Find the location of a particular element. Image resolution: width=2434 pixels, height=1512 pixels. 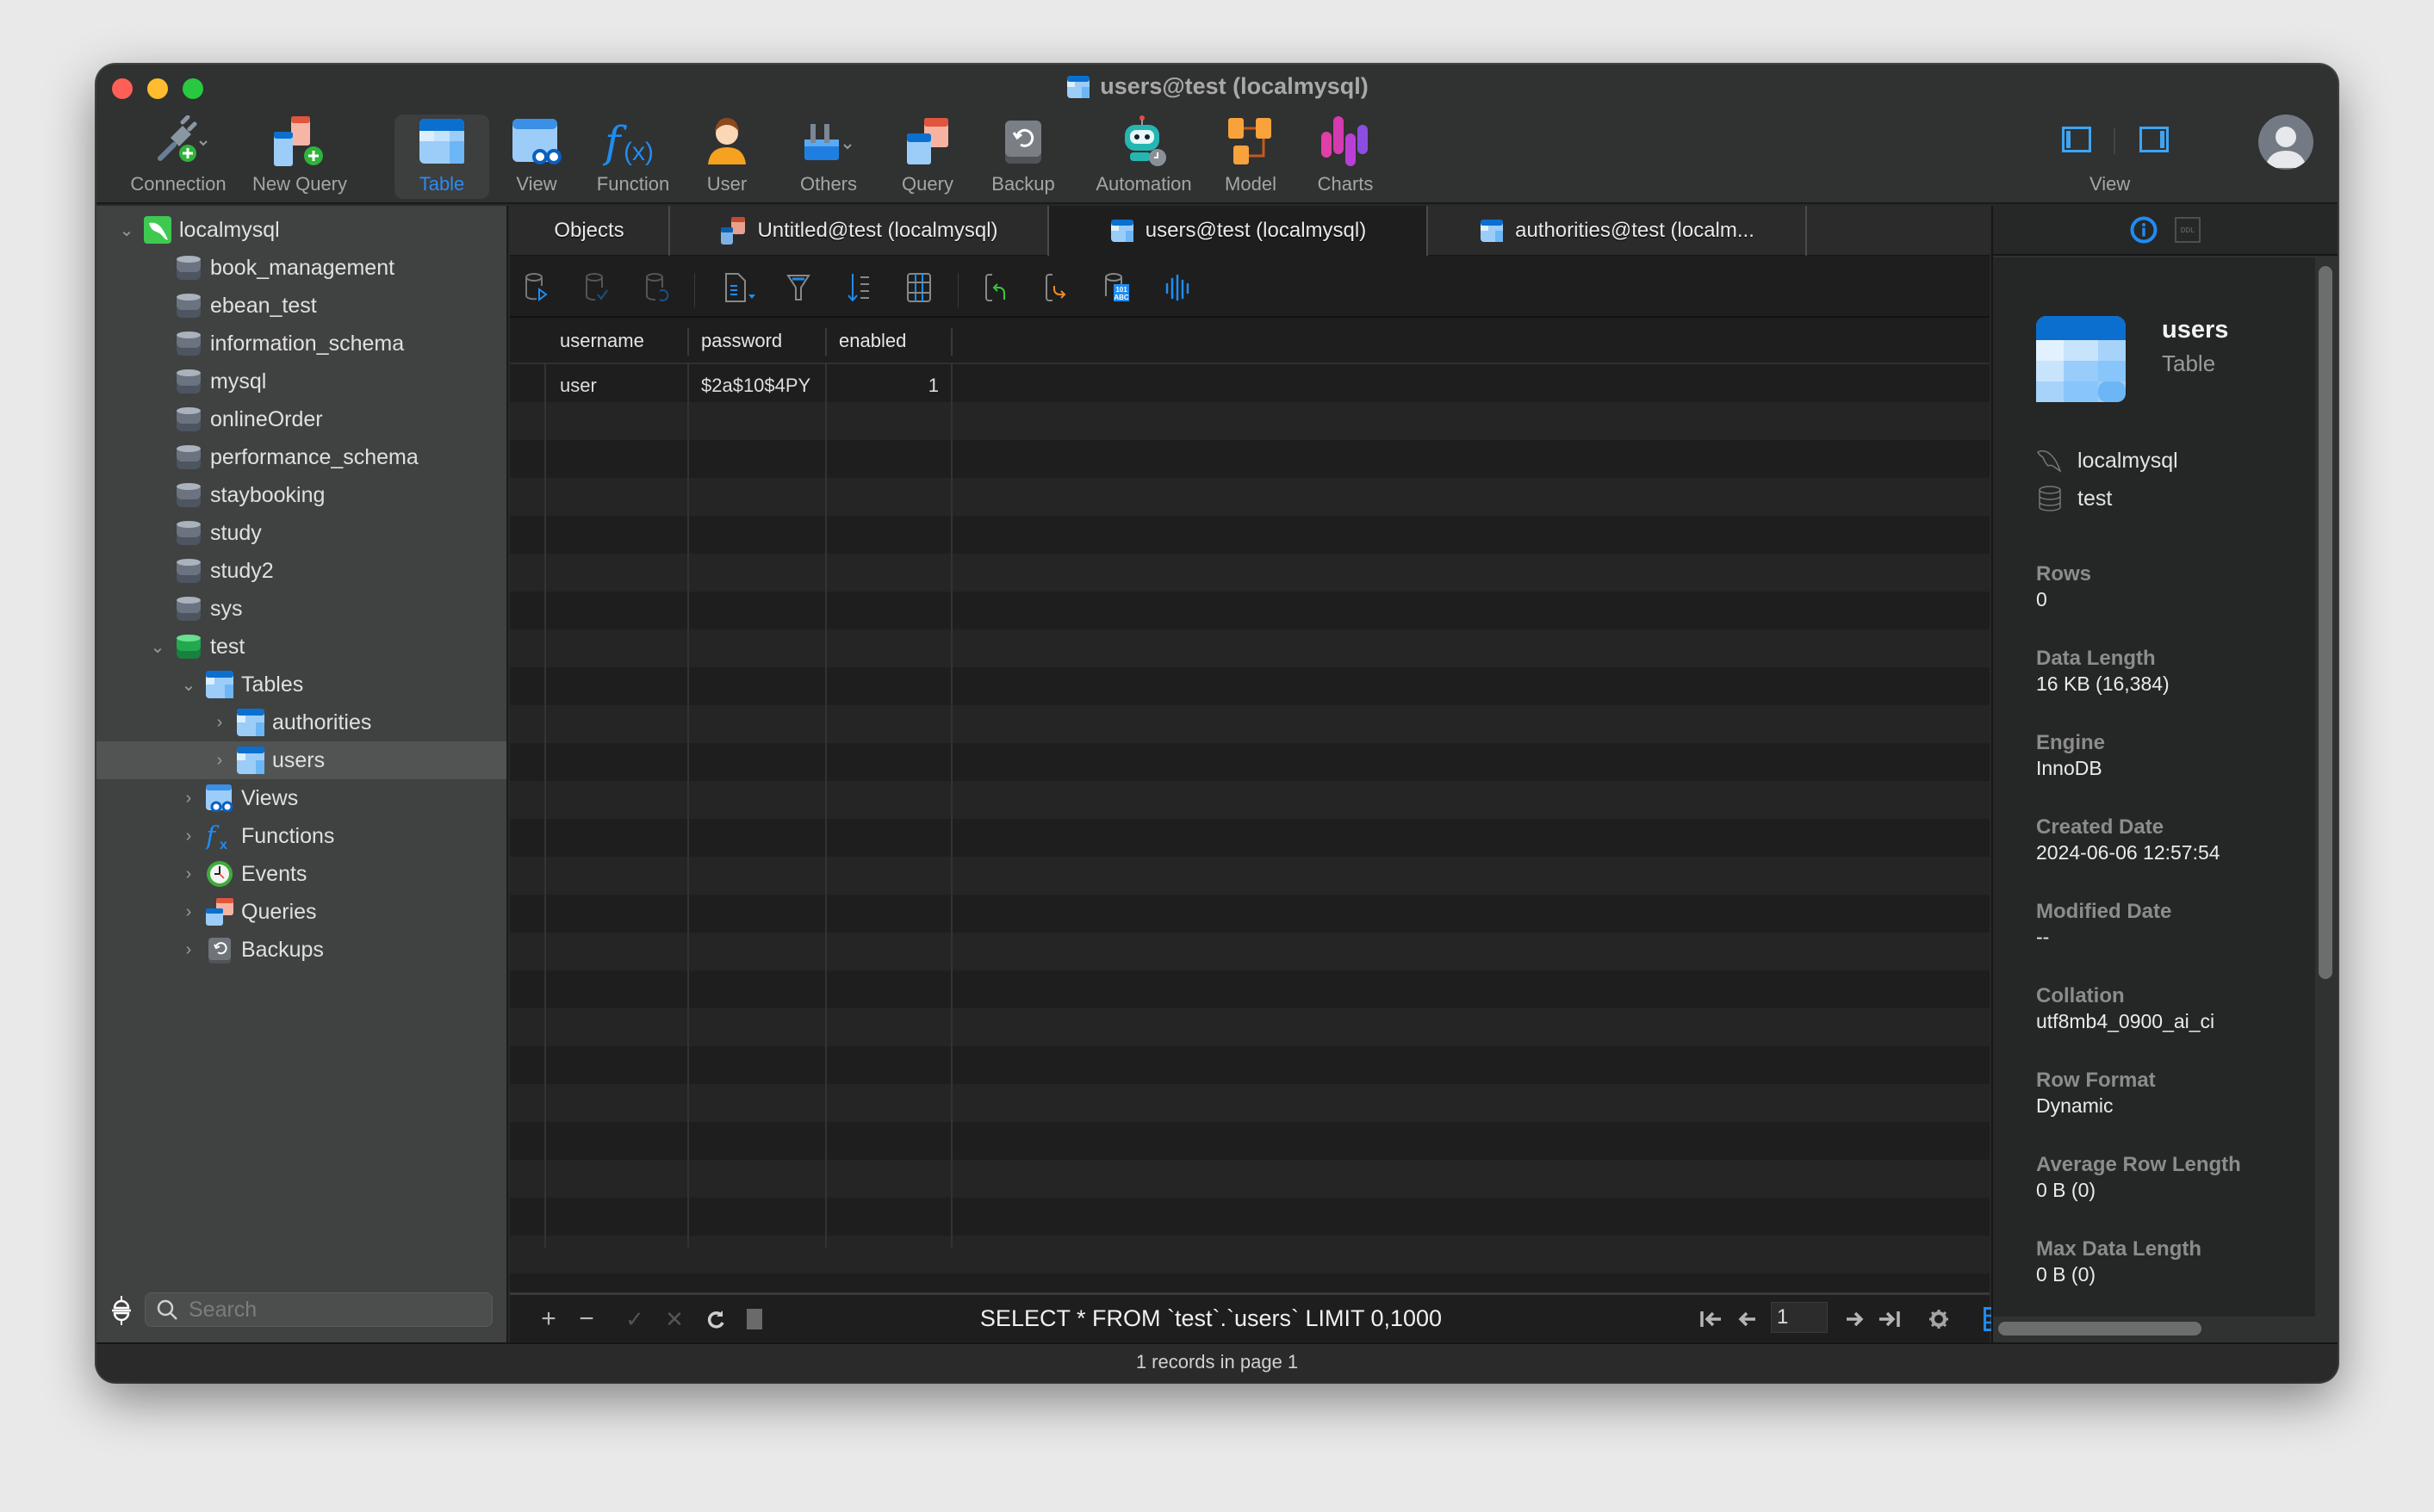

toolbar-connection-button: Connection is located at coordinates (178, 157).